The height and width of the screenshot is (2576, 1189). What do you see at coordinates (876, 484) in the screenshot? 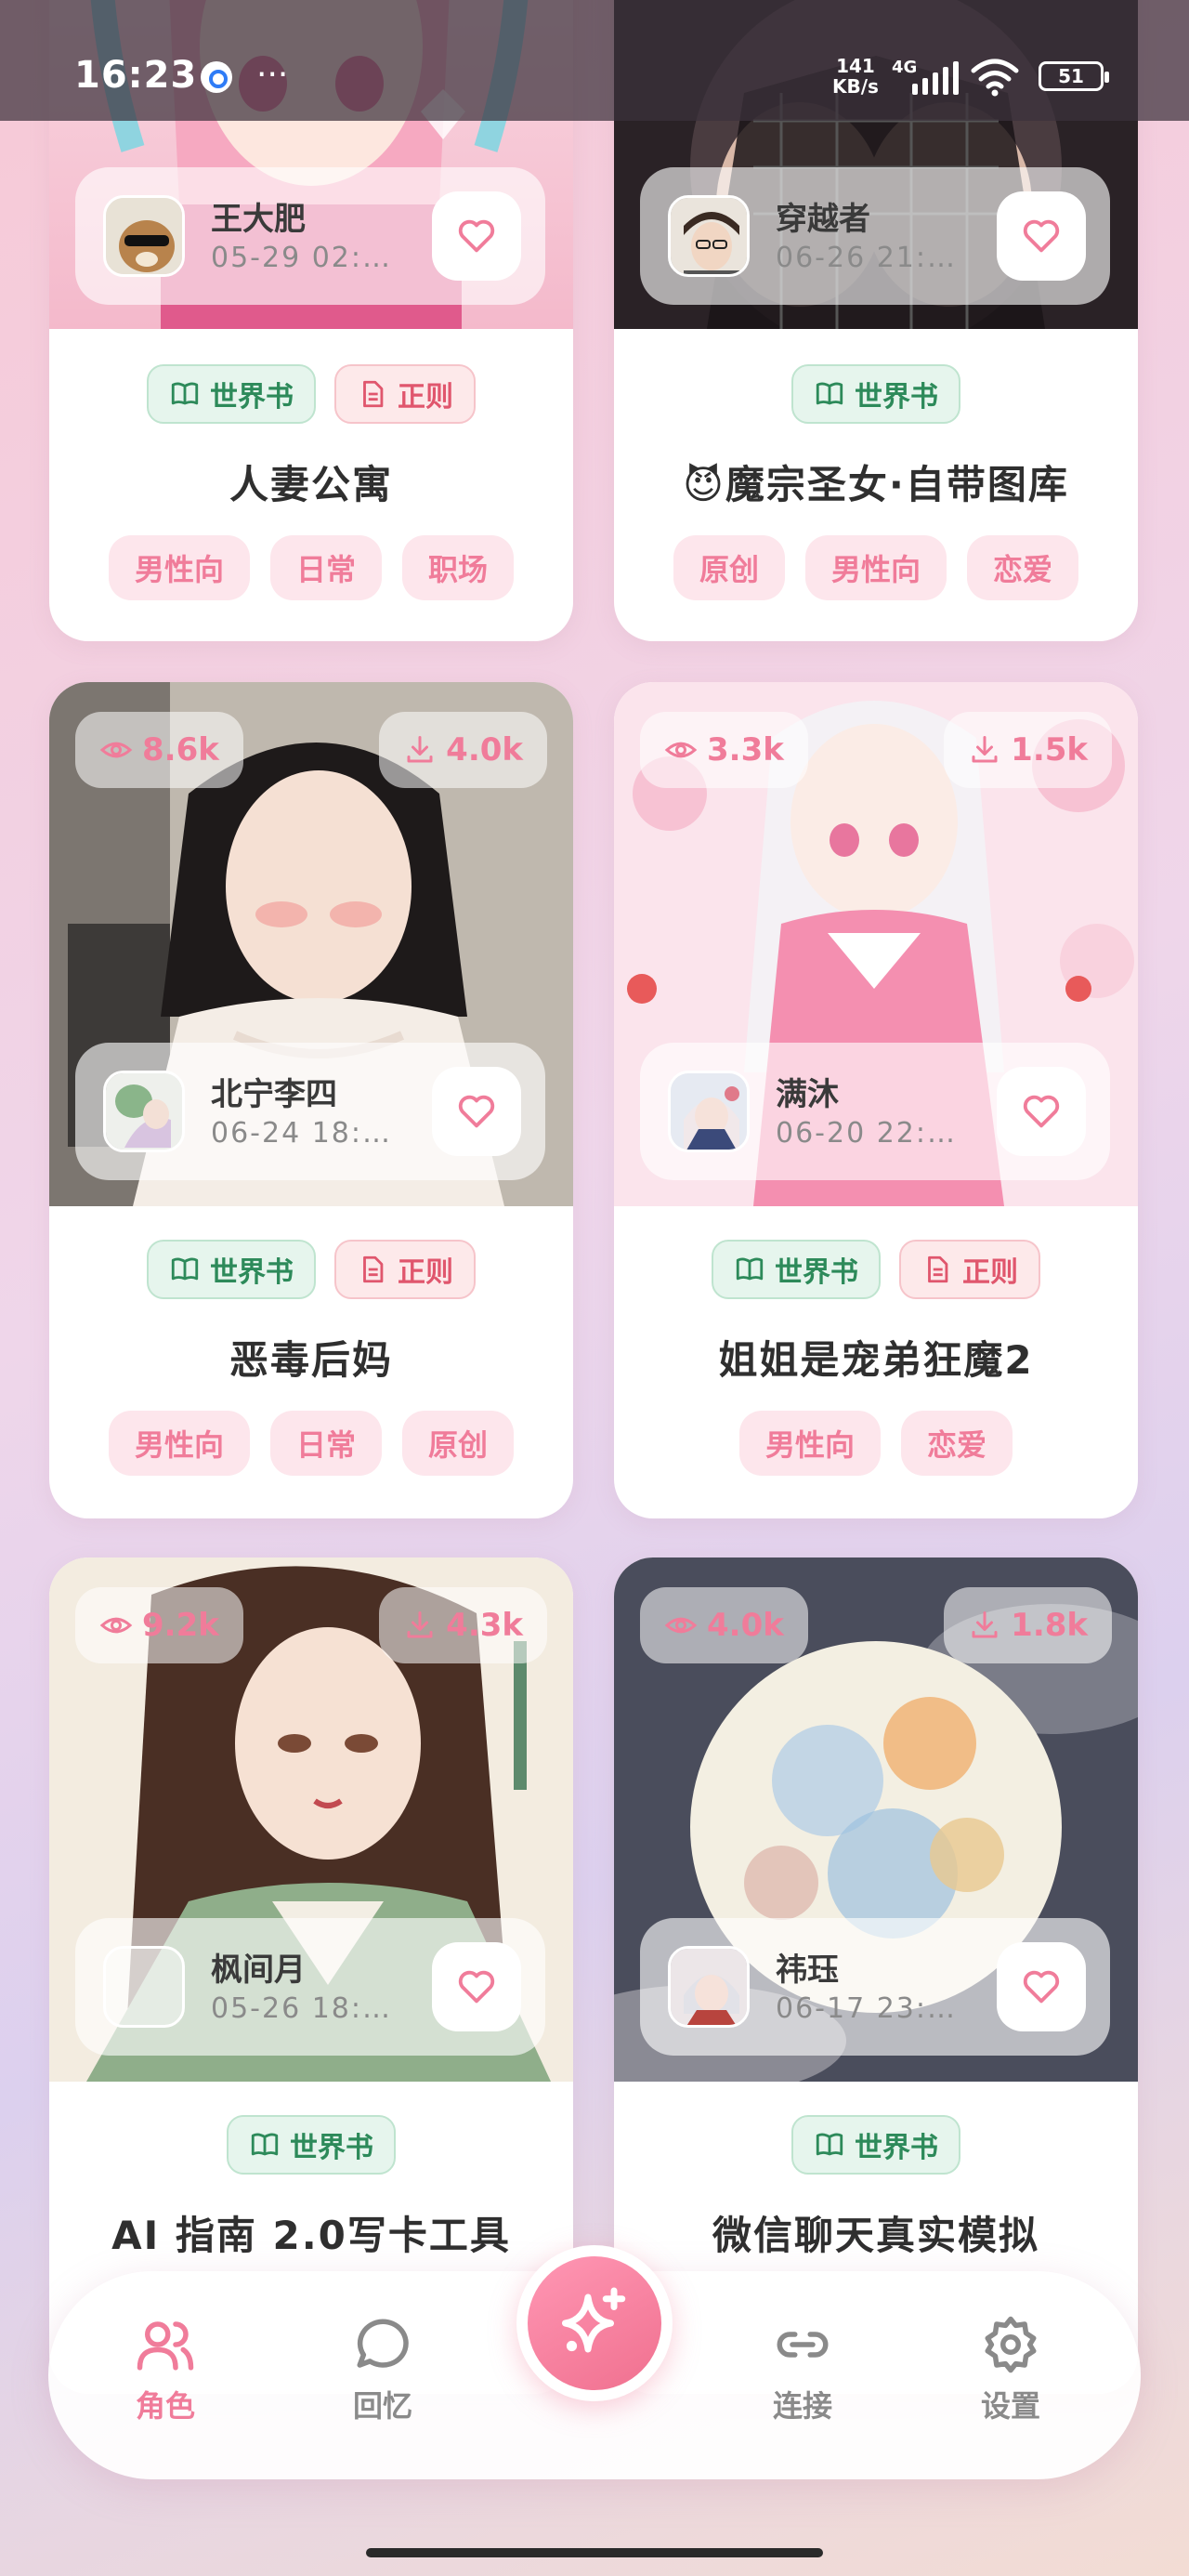
I see `card-title: 😈魔宗圣女·自带图库` at bounding box center [876, 484].